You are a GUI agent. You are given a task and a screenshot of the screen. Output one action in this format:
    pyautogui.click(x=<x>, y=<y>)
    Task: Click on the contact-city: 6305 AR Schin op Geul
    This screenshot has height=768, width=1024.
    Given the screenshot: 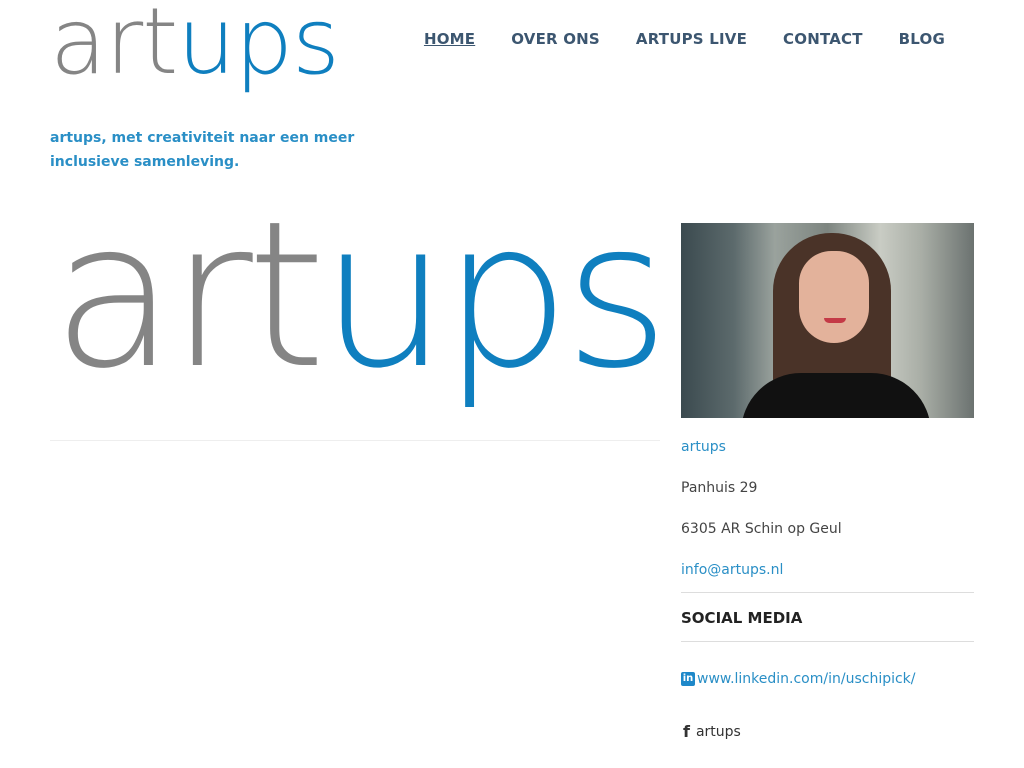 What is the action you would take?
    pyautogui.click(x=761, y=529)
    